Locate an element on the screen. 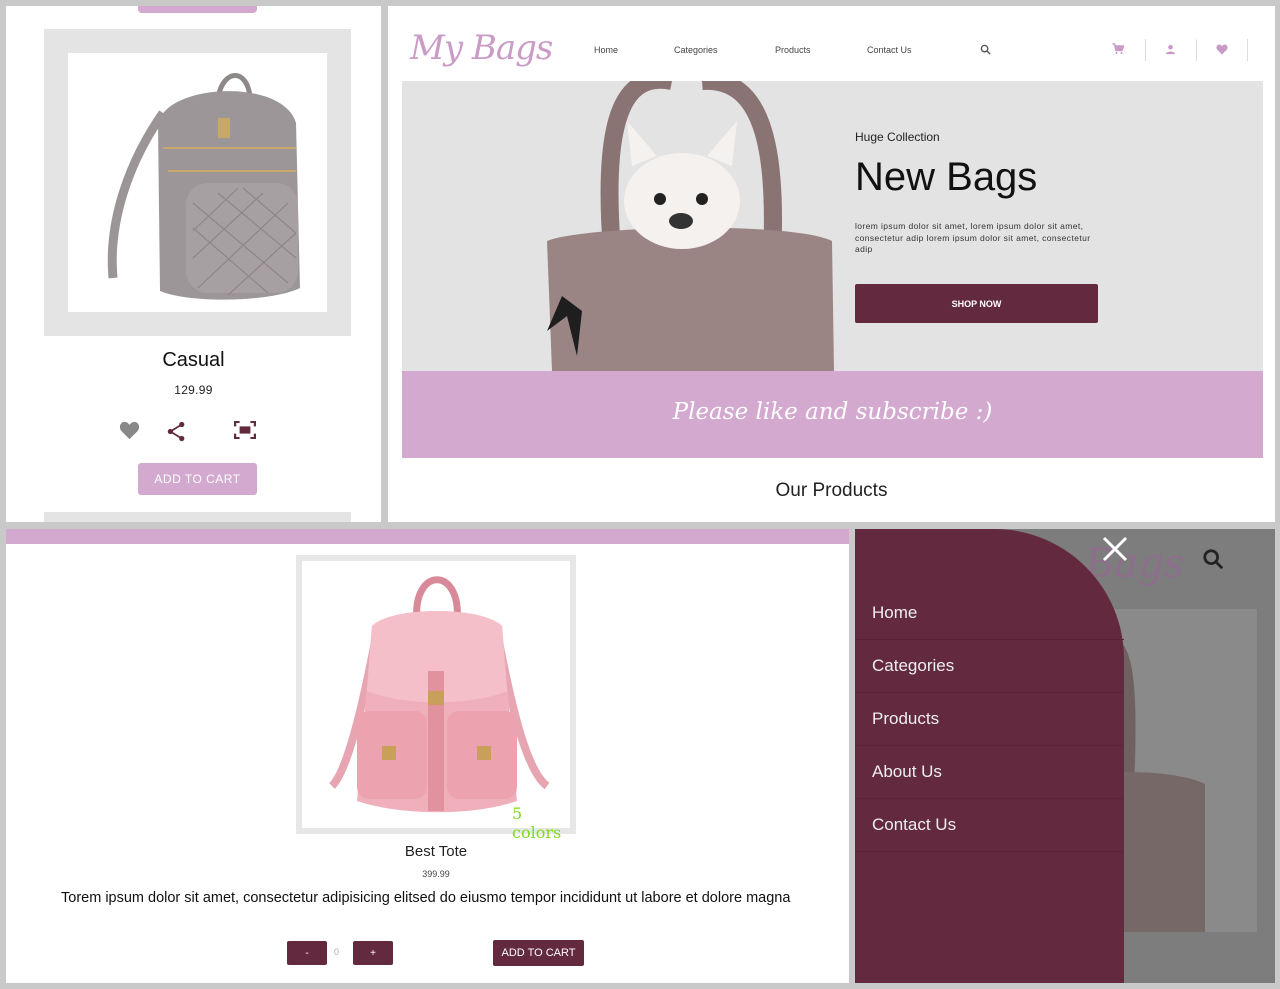 This screenshot has height=989, width=1280. backpack-image is located at coordinates (197, 182).